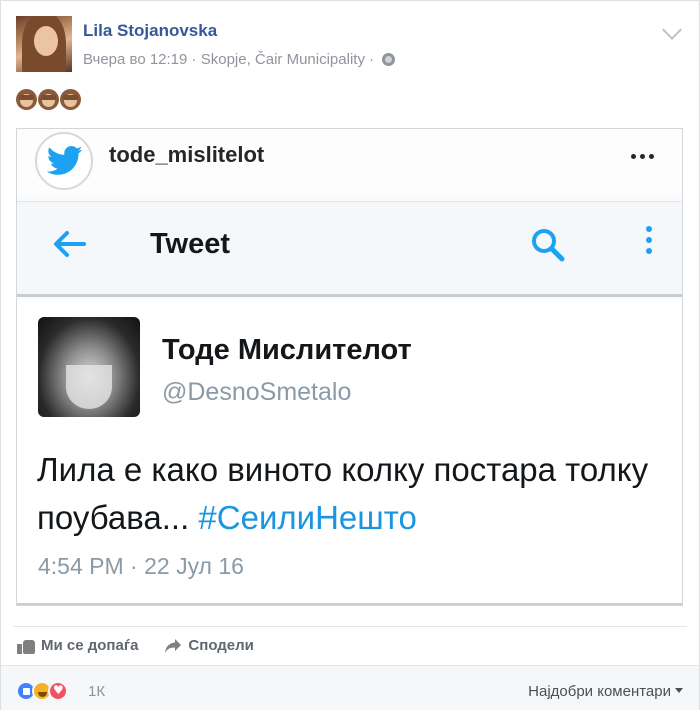 Image resolution: width=700 pixels, height=710 pixels. Describe the element at coordinates (307, 517) in the screenshot. I see `tweet-hashtag: #СеилиНешто` at that location.